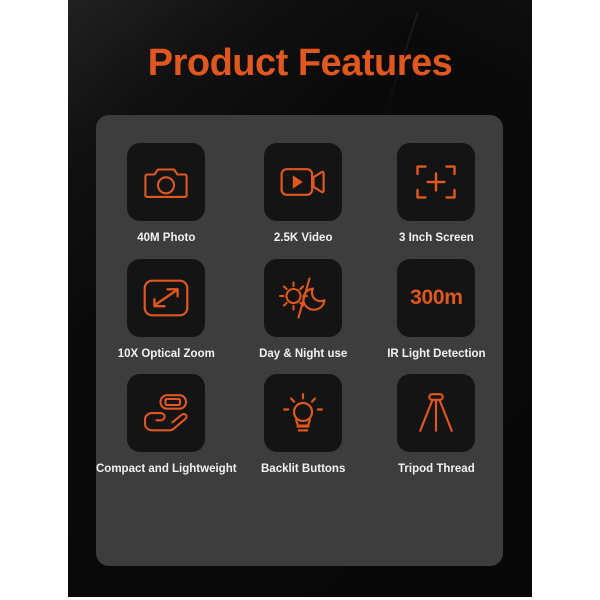 The image size is (600, 600). I want to click on feature-item: Backlit Buttons, so click(303, 425).